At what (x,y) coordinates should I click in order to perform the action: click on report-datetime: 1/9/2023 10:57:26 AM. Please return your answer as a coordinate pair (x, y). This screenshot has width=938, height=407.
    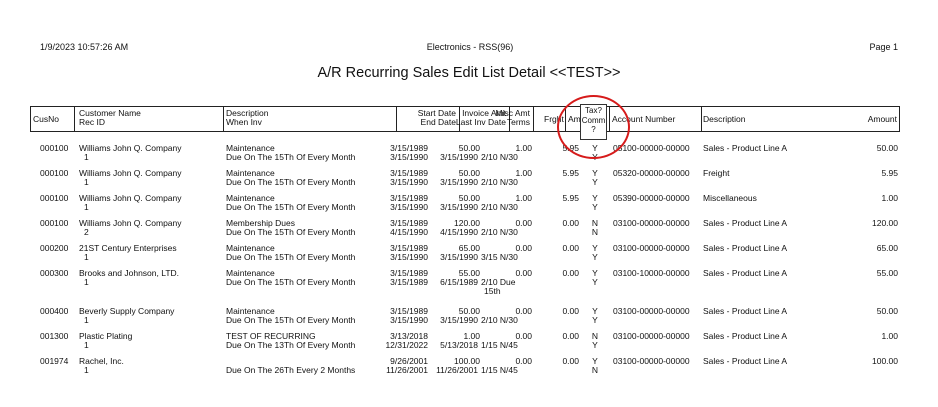
    Looking at the image, I should click on (84, 47).